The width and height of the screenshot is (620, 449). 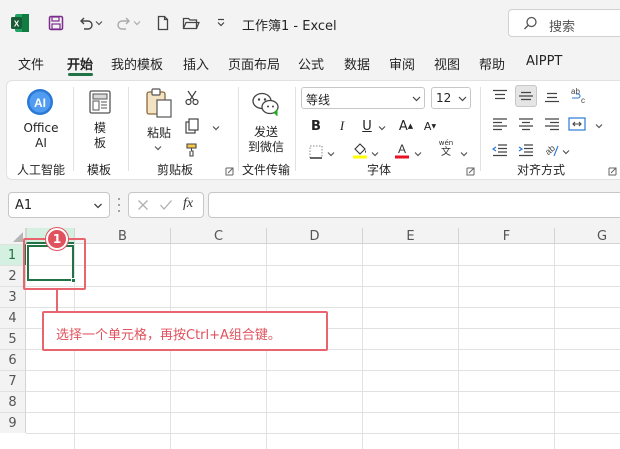 I want to click on tab-review: 审阅, so click(x=402, y=63).